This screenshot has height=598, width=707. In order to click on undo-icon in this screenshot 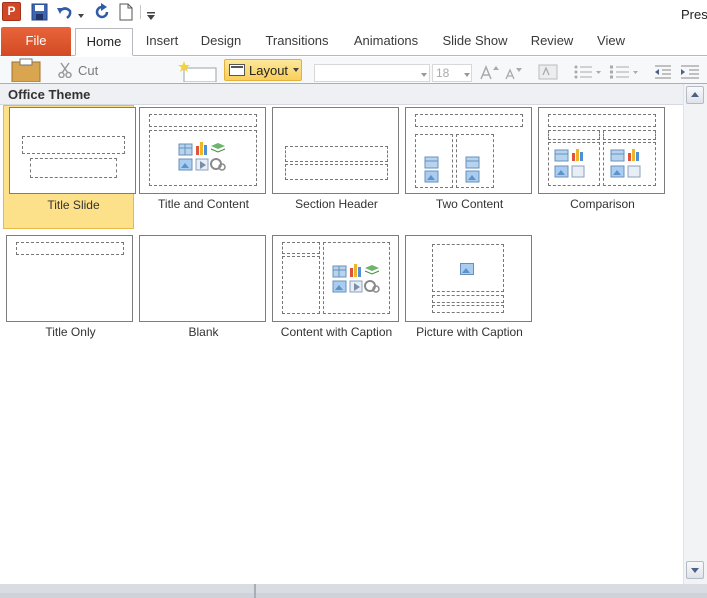, I will do `click(65, 12)`.